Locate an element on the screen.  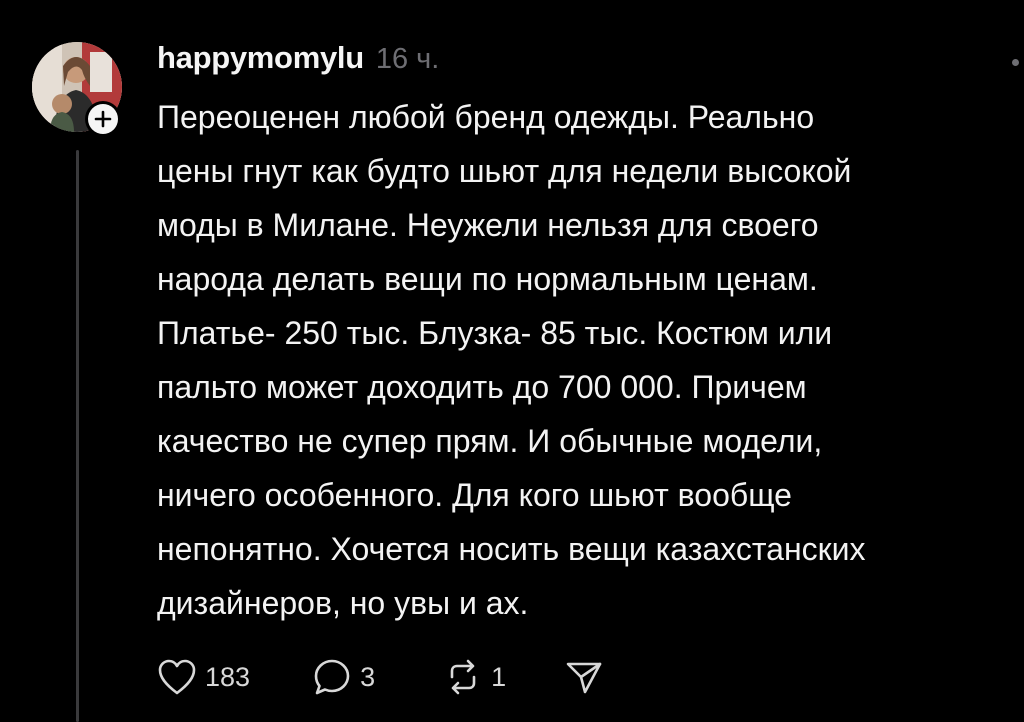
plus-icon is located at coordinates (103, 119).